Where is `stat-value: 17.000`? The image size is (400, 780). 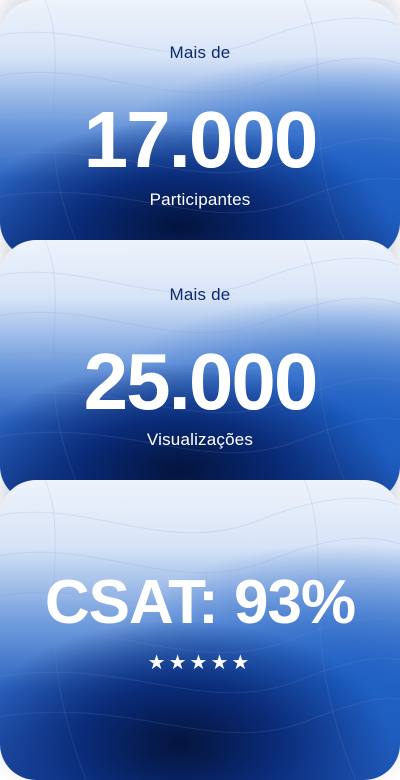
stat-value: 17.000 is located at coordinates (201, 139).